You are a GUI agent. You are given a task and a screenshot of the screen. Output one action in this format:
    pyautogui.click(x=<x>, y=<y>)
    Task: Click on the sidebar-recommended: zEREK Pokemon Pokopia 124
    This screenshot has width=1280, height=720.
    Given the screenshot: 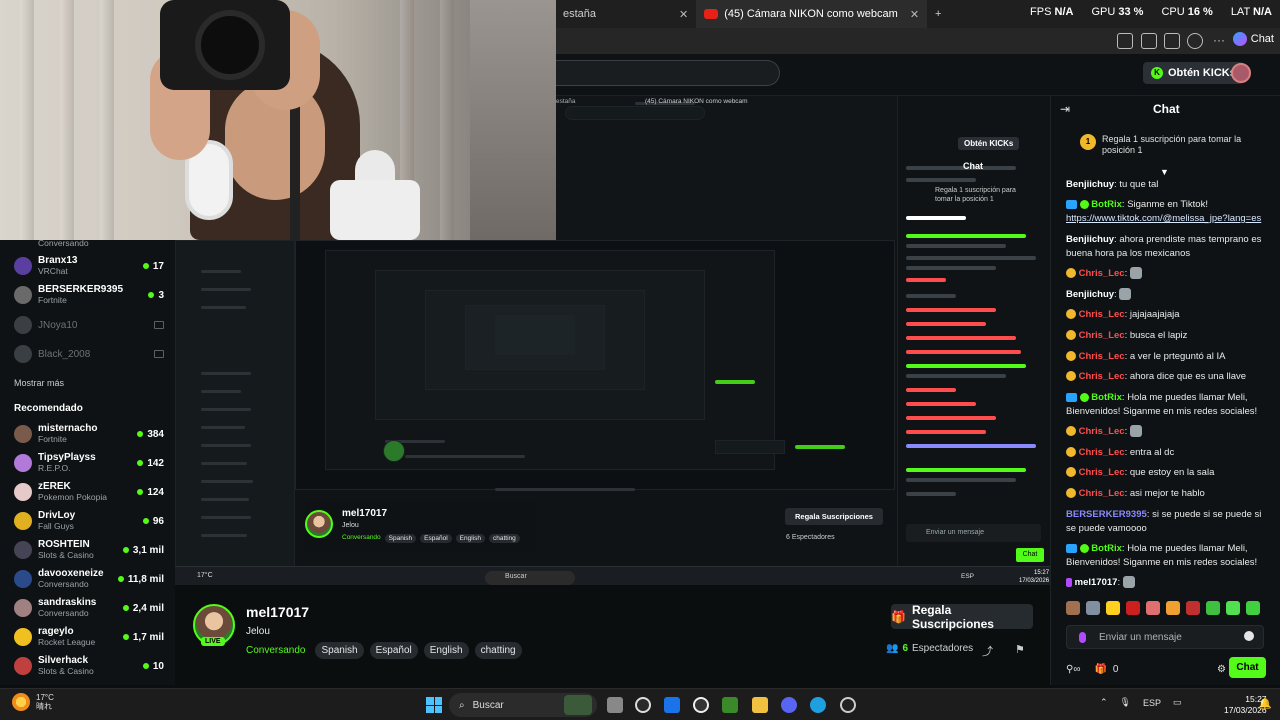 What is the action you would take?
    pyautogui.click(x=89, y=492)
    